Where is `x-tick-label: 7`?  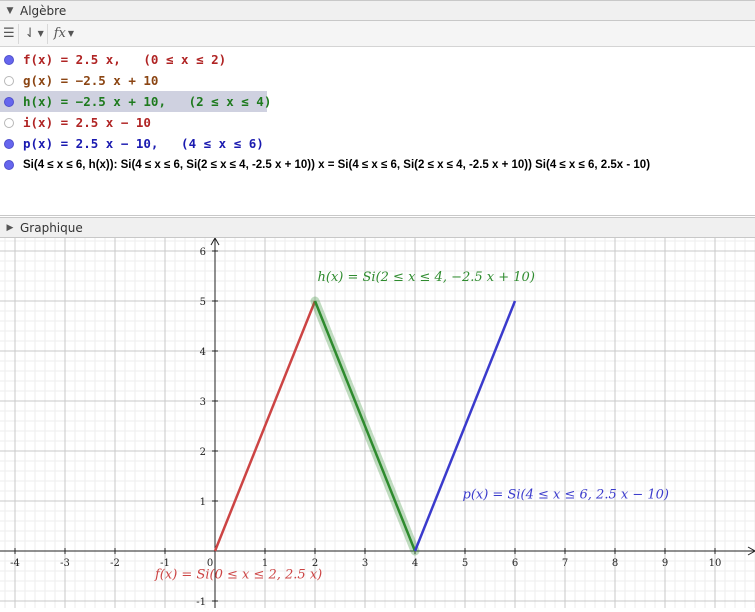 x-tick-label: 7 is located at coordinates (565, 563).